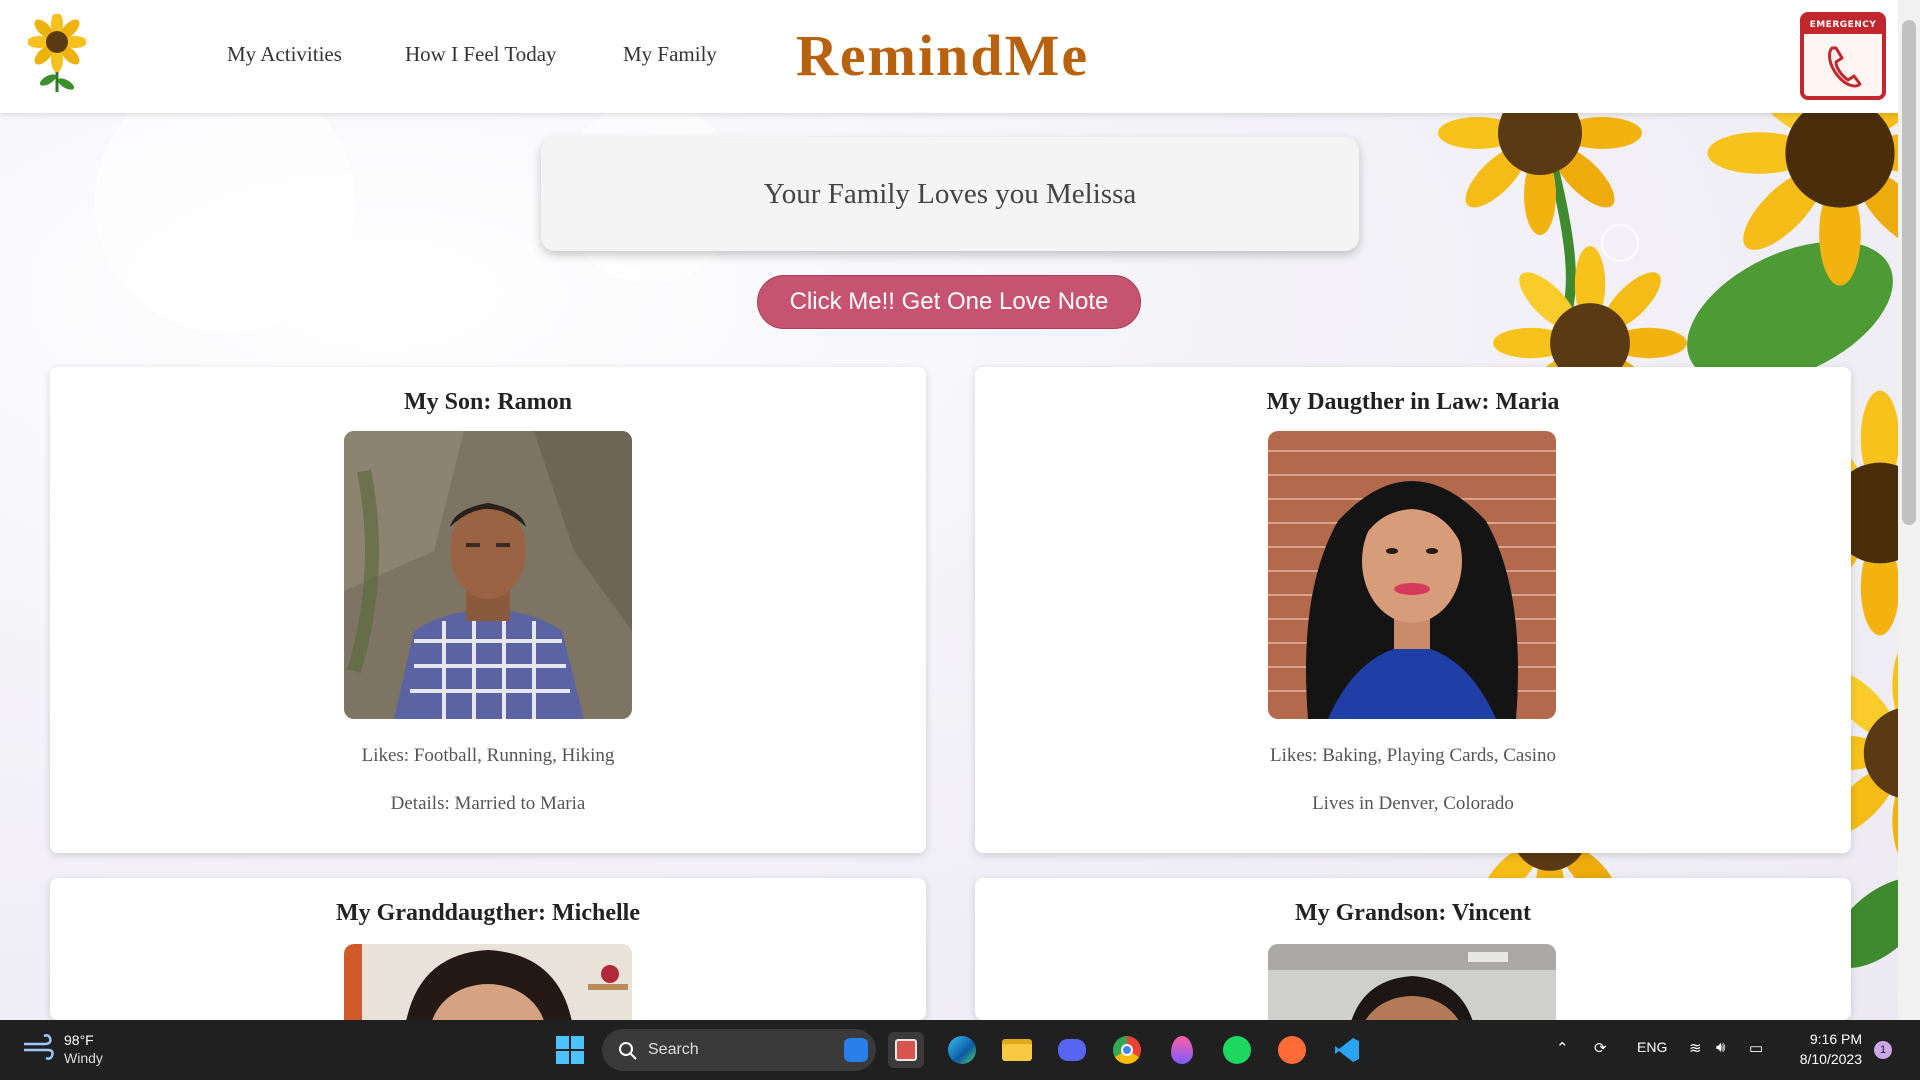  Describe the element at coordinates (1562, 1048) in the screenshot. I see `tray-overflow-chevron-icon: ⌃` at that location.